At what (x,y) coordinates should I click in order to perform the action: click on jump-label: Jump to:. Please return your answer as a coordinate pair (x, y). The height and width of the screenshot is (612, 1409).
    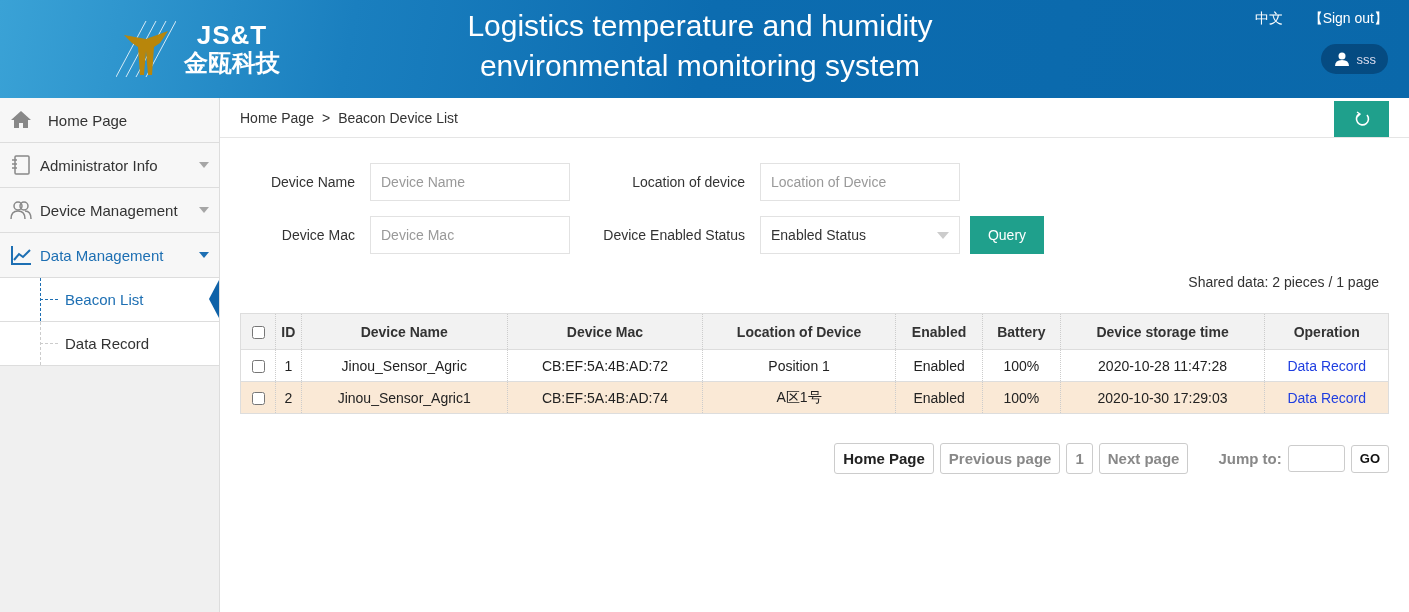
    Looking at the image, I should click on (1250, 458).